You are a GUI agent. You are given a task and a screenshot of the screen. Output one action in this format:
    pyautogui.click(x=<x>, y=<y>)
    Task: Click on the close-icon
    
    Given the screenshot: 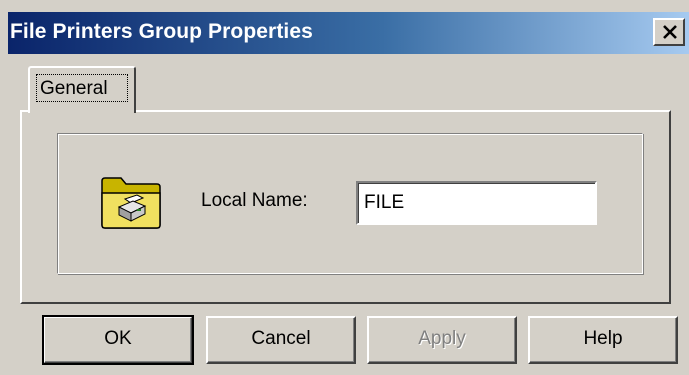 What is the action you would take?
    pyautogui.click(x=670, y=32)
    